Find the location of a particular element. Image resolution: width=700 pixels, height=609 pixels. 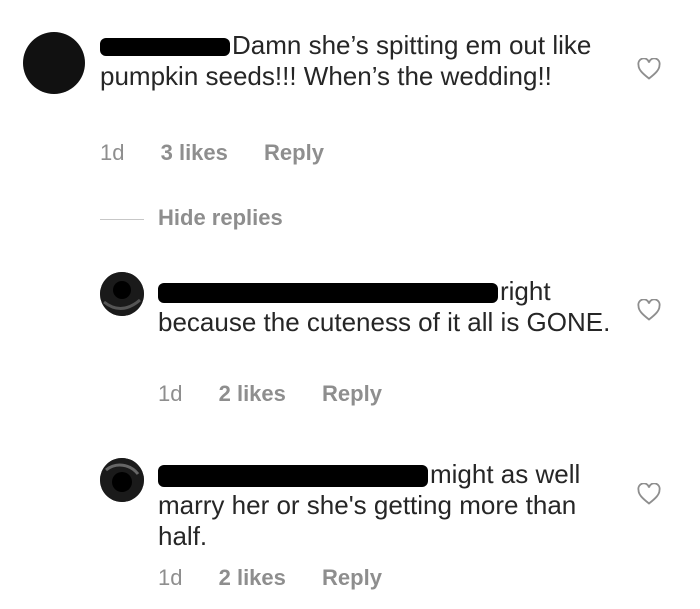

comment-meta: 1d 3 likes Reply is located at coordinates (212, 153).